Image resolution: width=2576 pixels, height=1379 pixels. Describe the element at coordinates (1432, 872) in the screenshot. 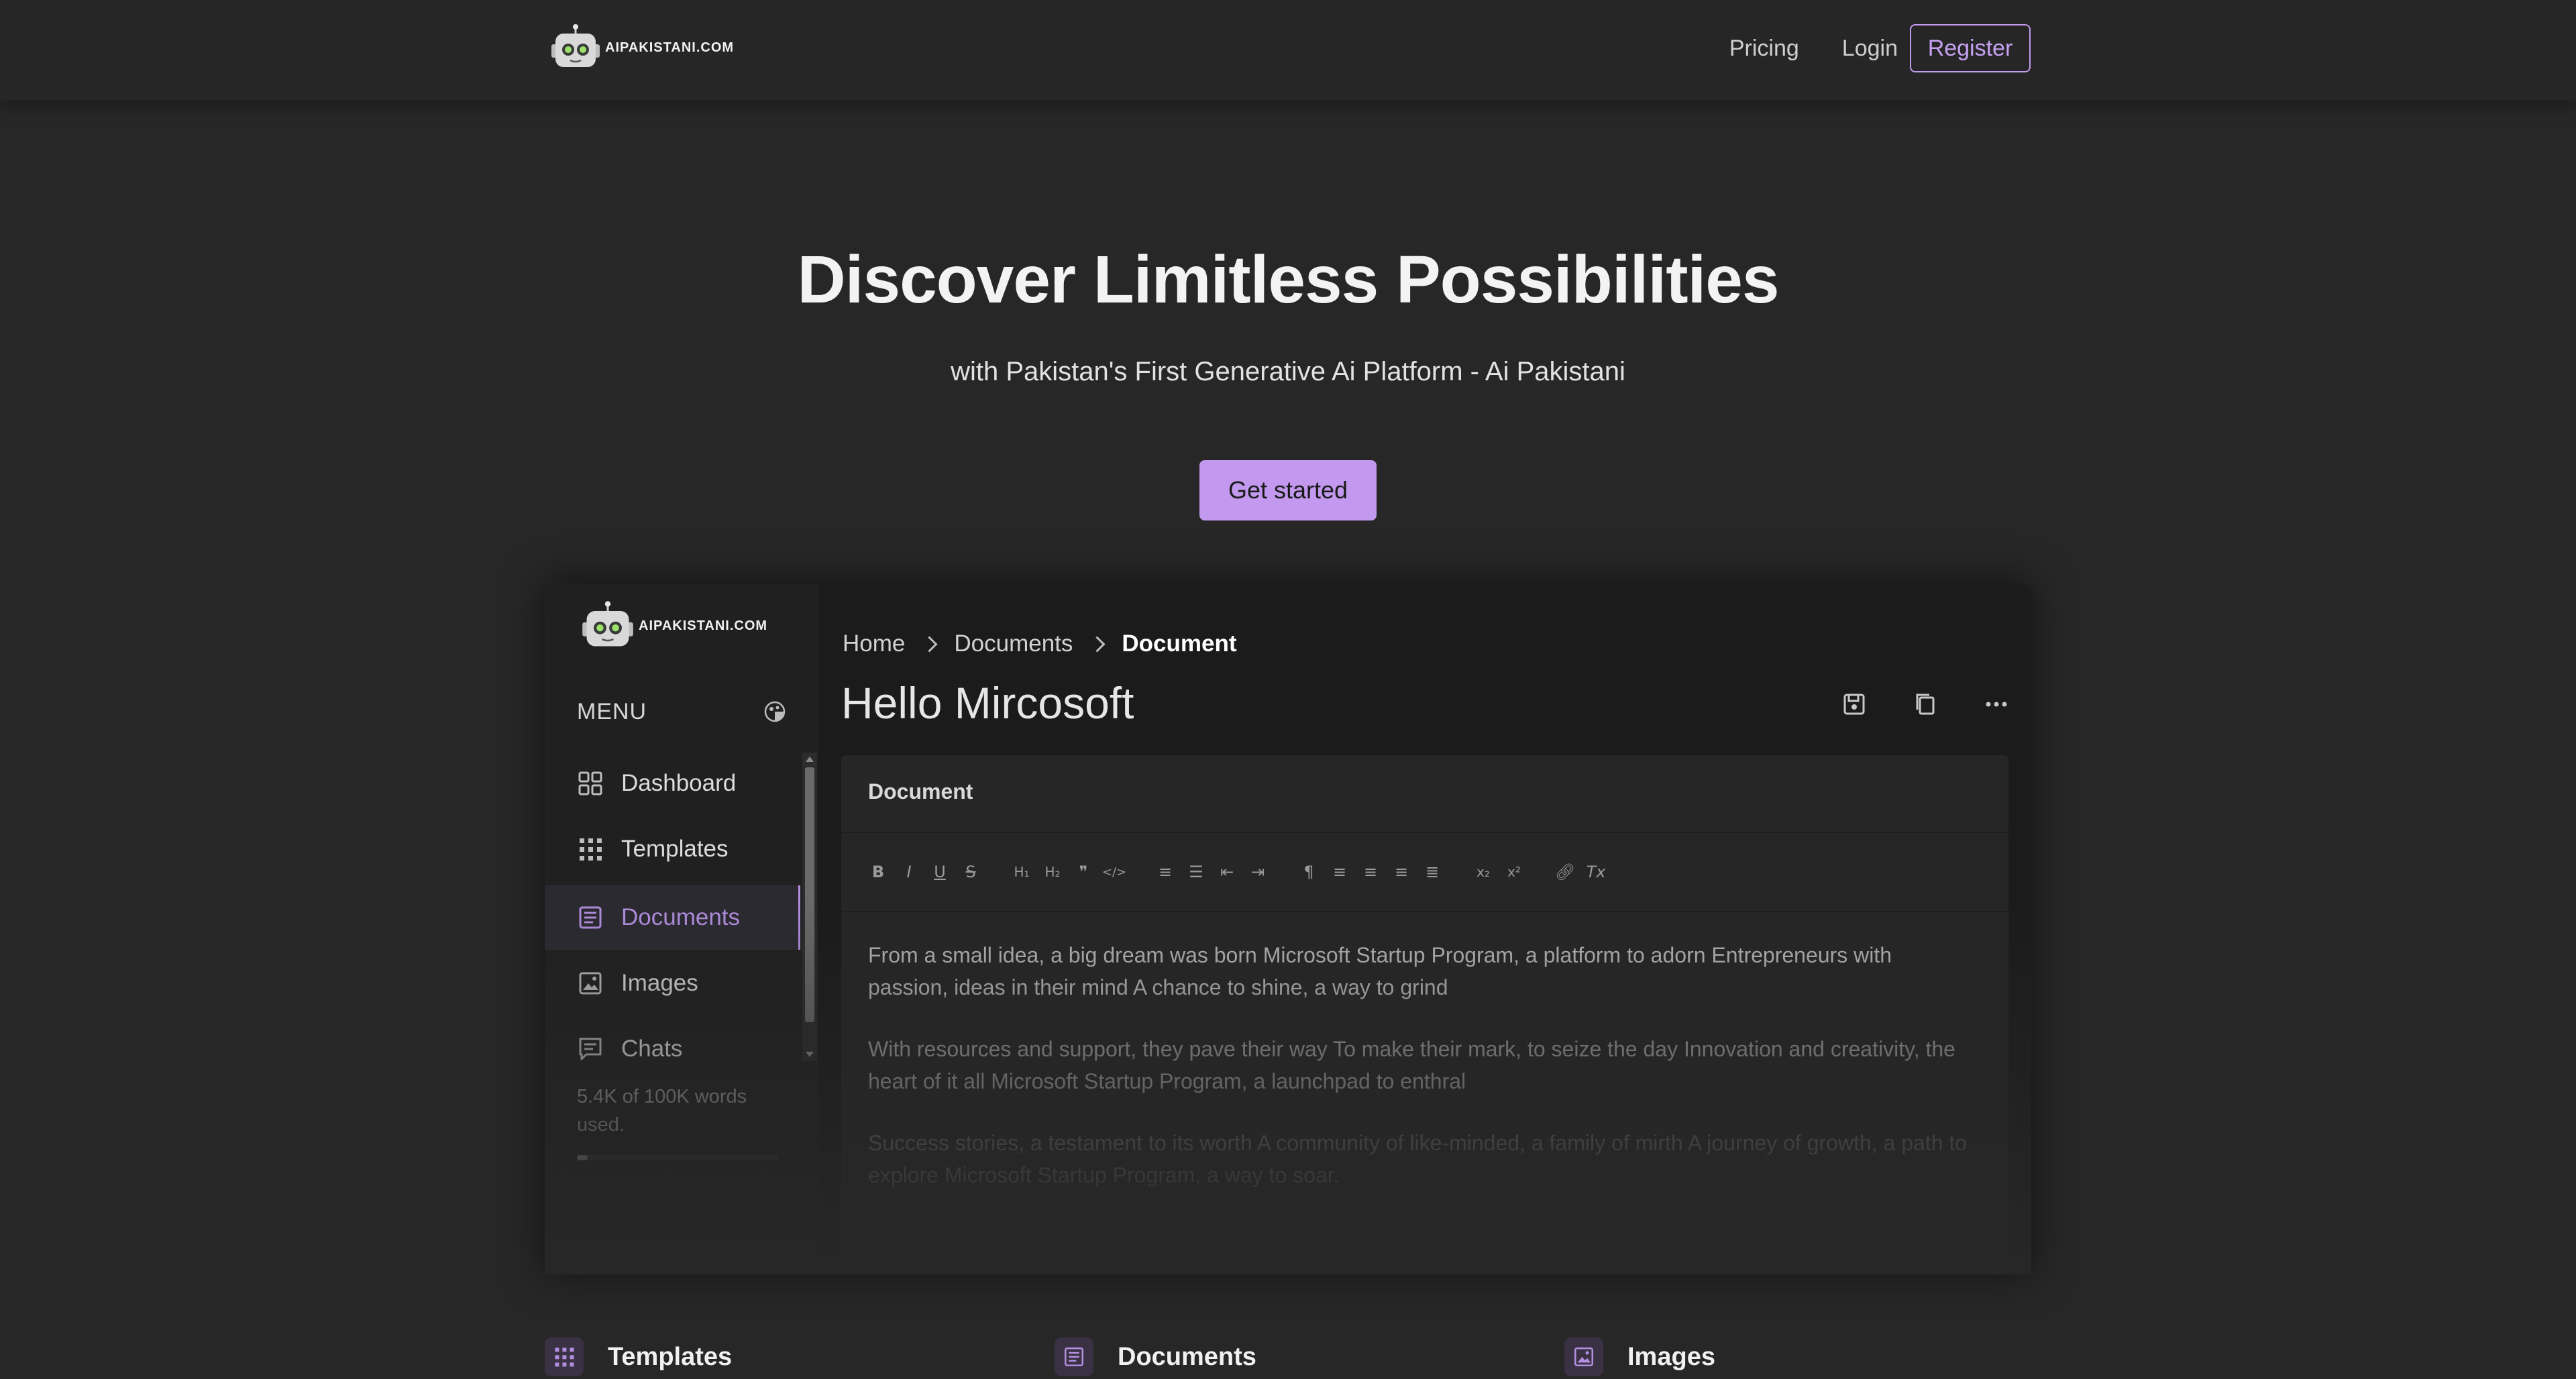

I see `align-justify-icon: ≣` at that location.